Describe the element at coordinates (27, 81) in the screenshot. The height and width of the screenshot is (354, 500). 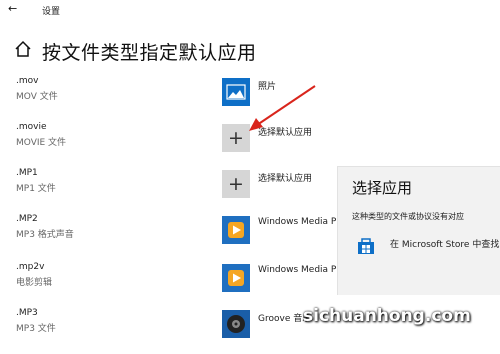
I see `file-extension: .mov` at that location.